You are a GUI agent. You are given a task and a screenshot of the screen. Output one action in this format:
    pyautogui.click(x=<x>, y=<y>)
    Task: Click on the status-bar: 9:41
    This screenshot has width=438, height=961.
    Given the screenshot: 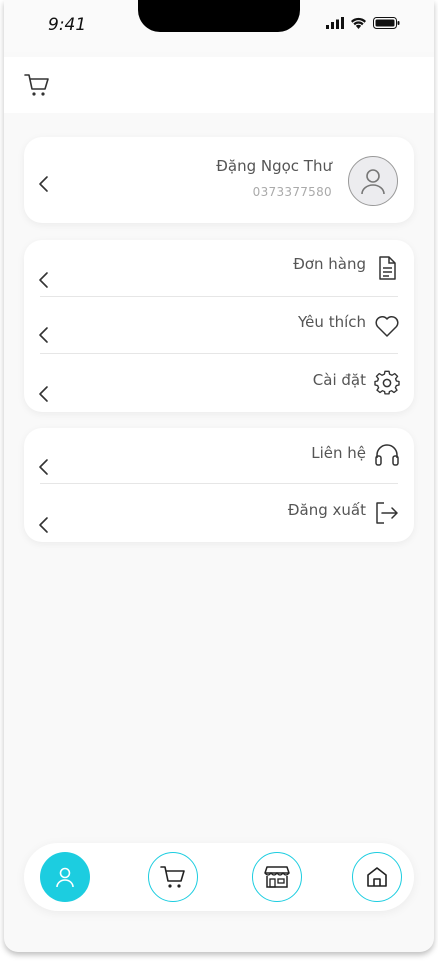 What is the action you would take?
    pyautogui.click(x=219, y=26)
    